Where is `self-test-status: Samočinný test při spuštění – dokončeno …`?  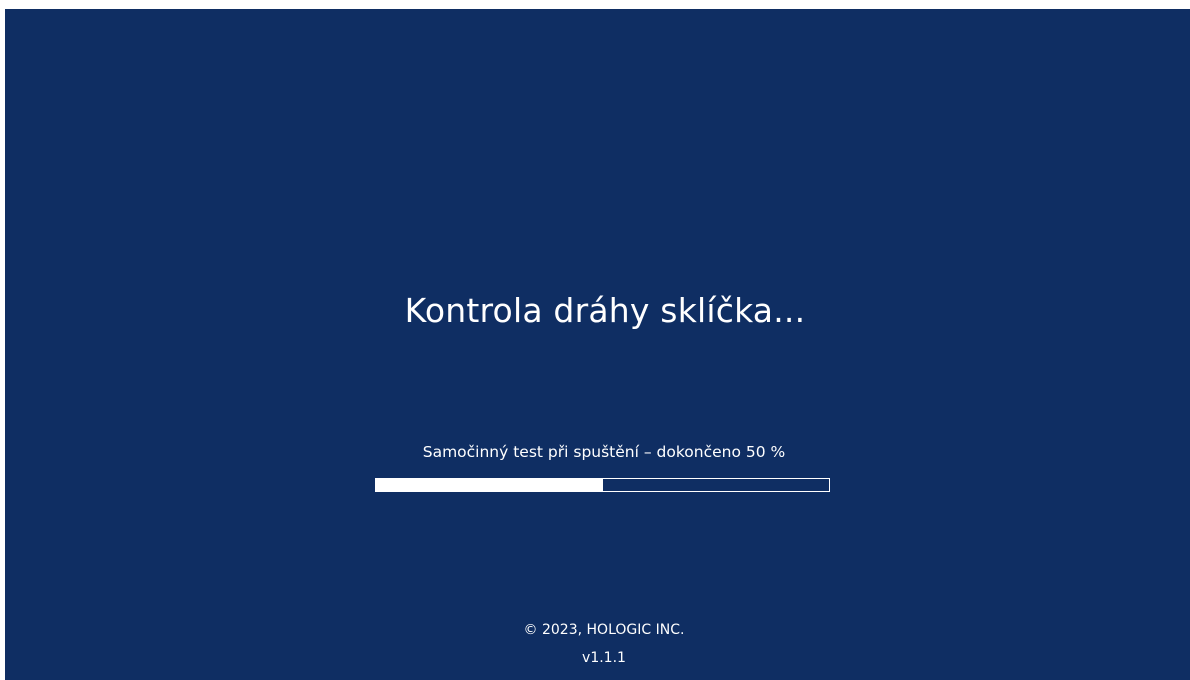 self-test-status: Samočinný test při spuštění – dokončeno … is located at coordinates (604, 452).